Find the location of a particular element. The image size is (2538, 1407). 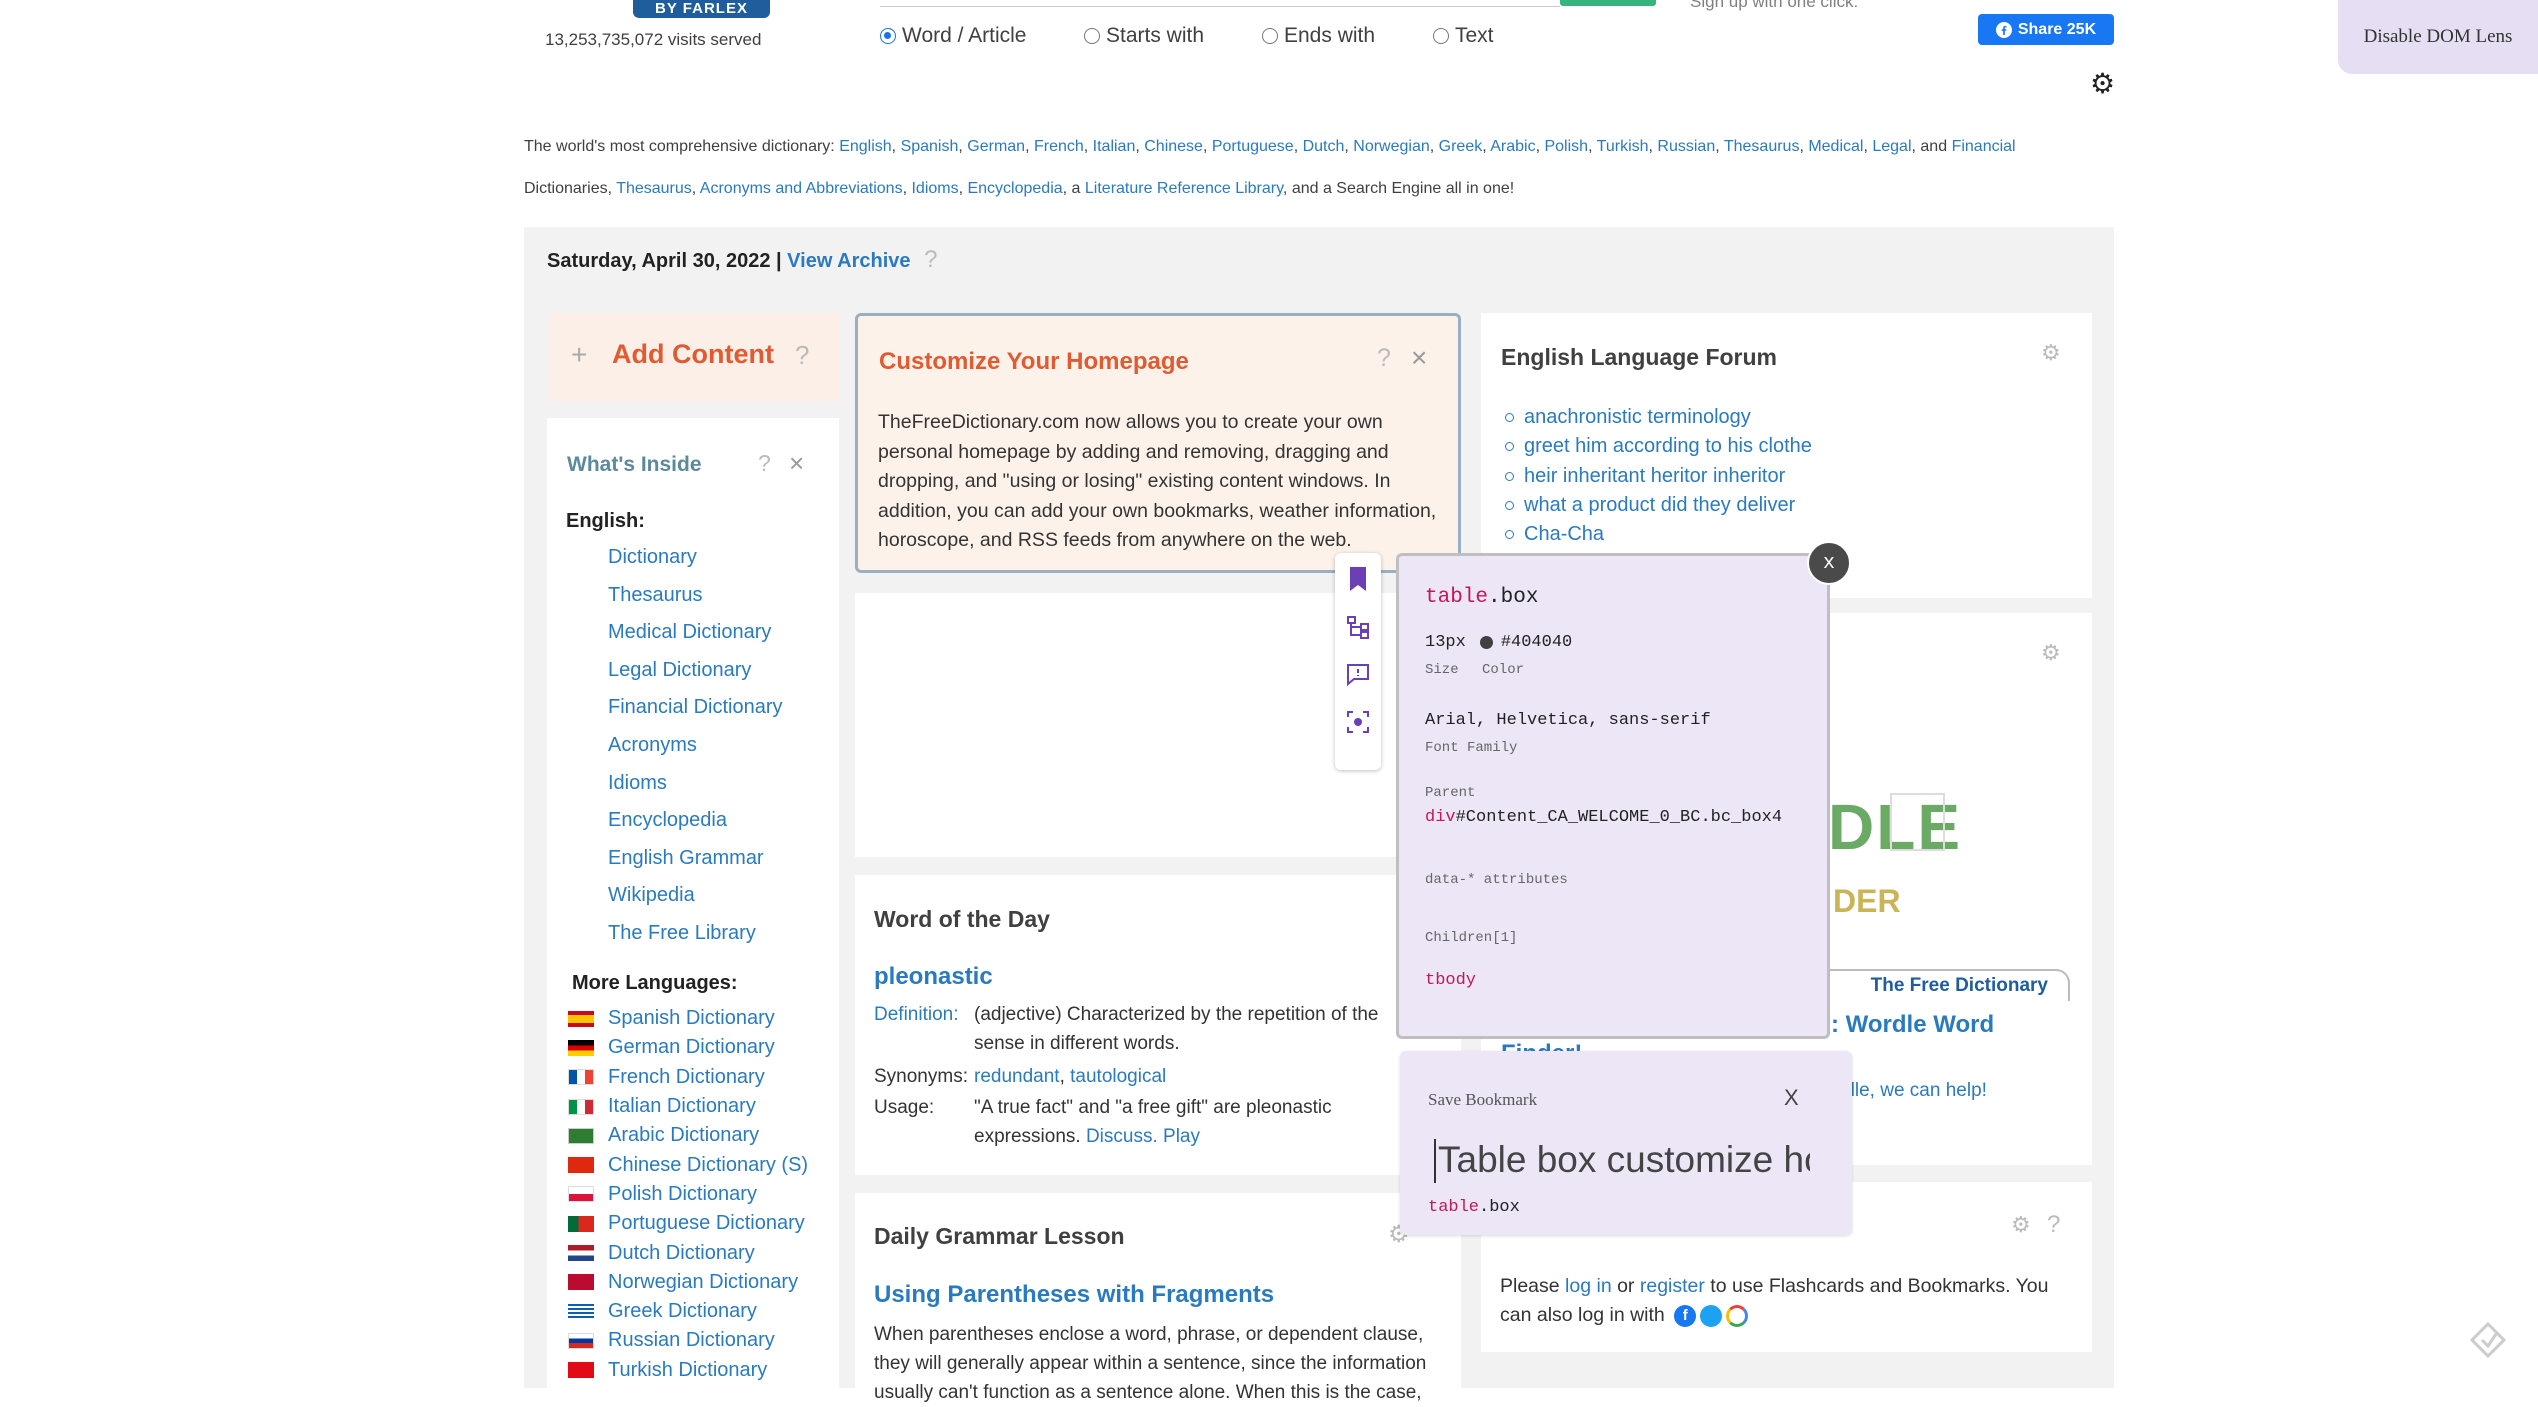

radio-starts-with is located at coordinates (1092, 36).